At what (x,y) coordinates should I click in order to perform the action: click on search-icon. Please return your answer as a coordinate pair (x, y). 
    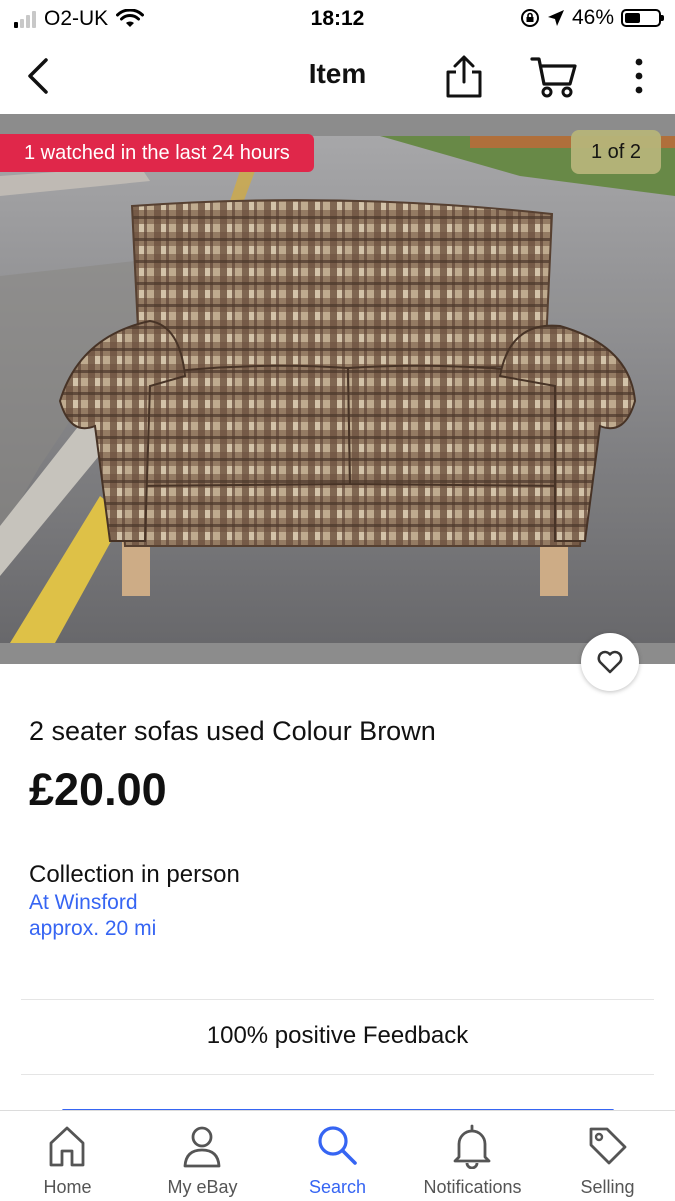
    Looking at the image, I should click on (337, 1145).